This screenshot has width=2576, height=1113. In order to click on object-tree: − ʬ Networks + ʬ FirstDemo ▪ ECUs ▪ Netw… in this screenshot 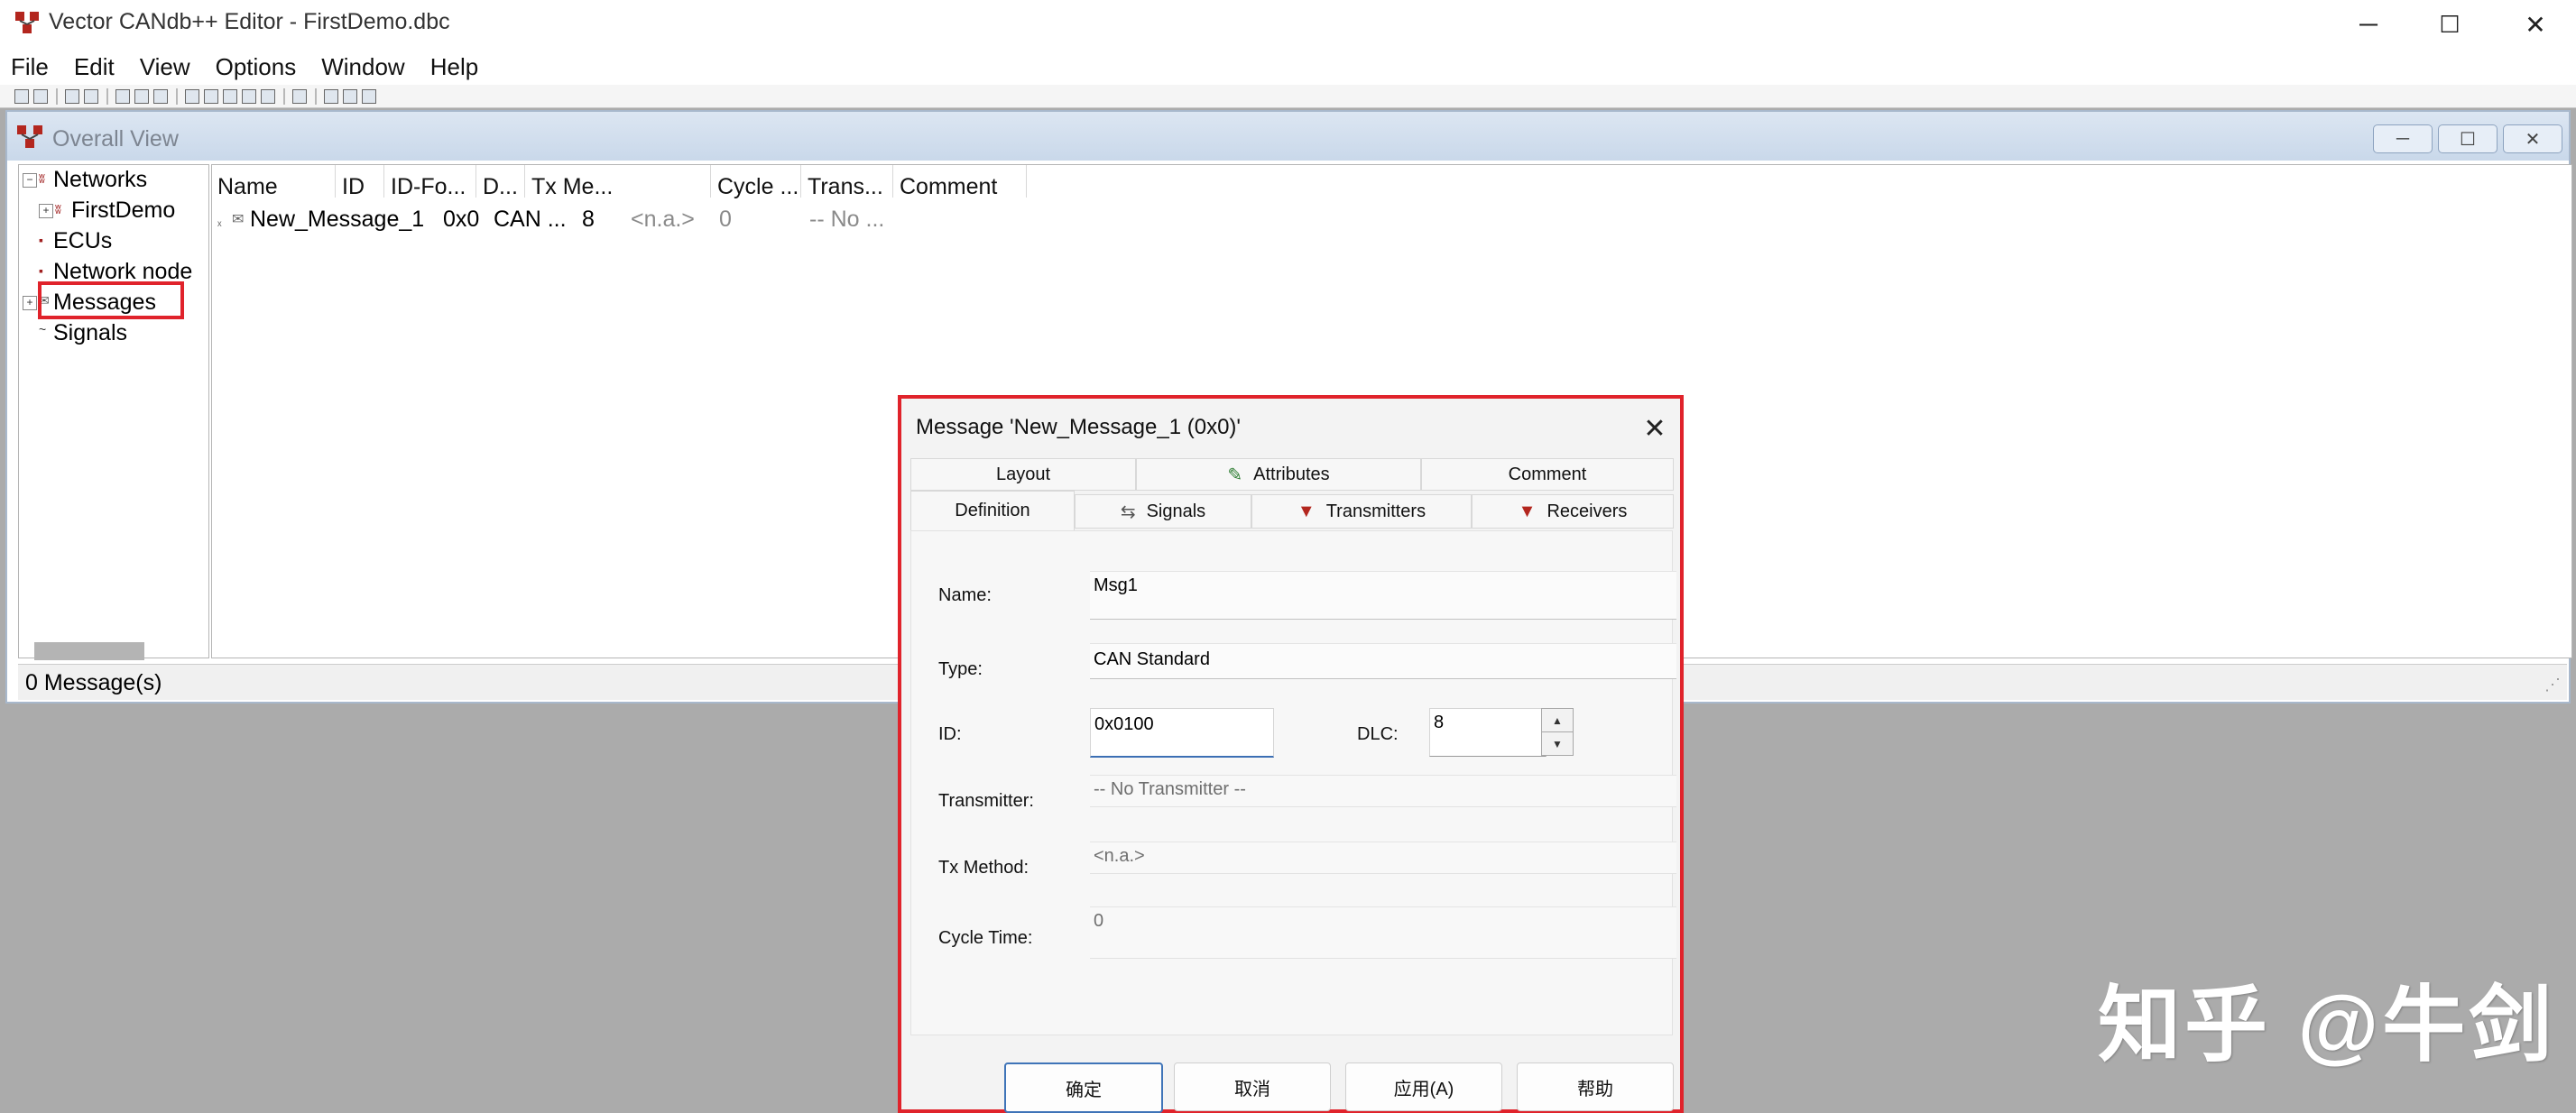, I will do `click(113, 411)`.